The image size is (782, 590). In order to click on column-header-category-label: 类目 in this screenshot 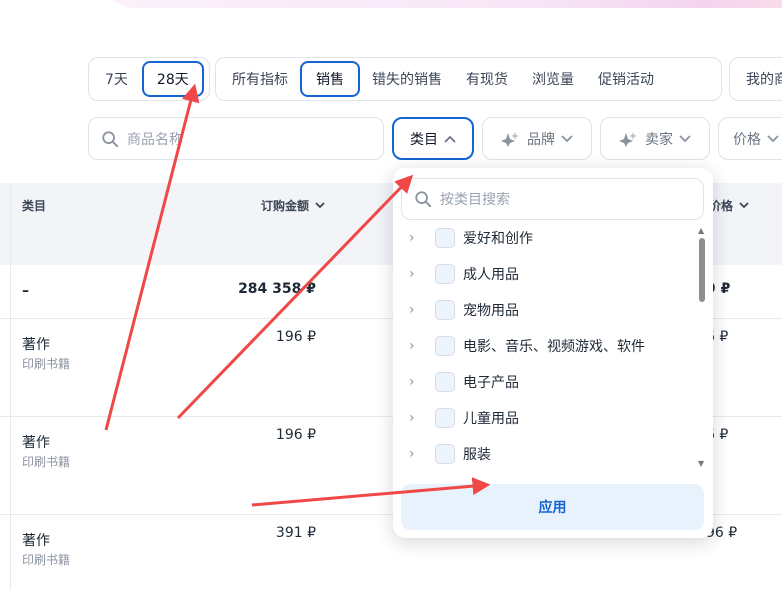, I will do `click(34, 206)`.